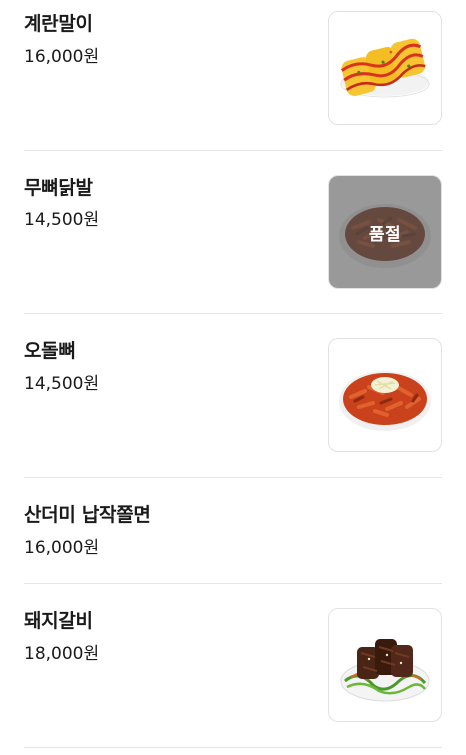 The width and height of the screenshot is (466, 755). What do you see at coordinates (87, 515) in the screenshot?
I see `menu-item-name: 산더미 납작쫄면` at bounding box center [87, 515].